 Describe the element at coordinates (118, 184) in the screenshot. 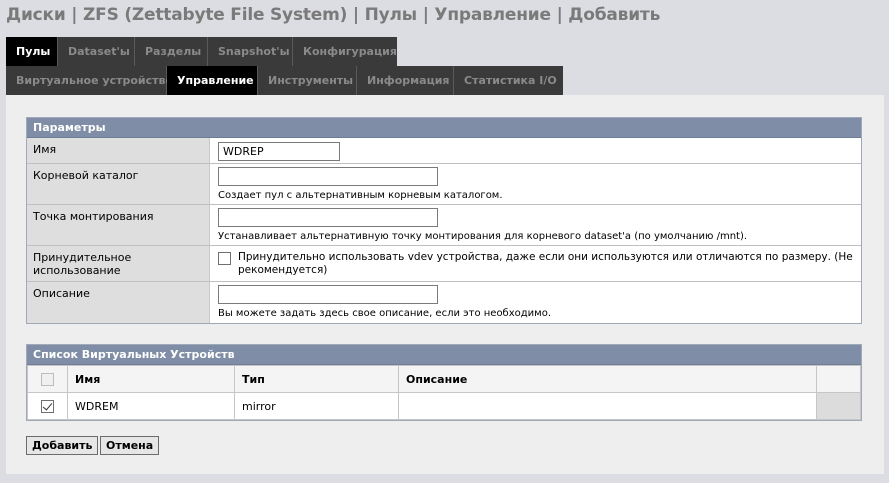

I see `root-label: Корневой каталог` at that location.